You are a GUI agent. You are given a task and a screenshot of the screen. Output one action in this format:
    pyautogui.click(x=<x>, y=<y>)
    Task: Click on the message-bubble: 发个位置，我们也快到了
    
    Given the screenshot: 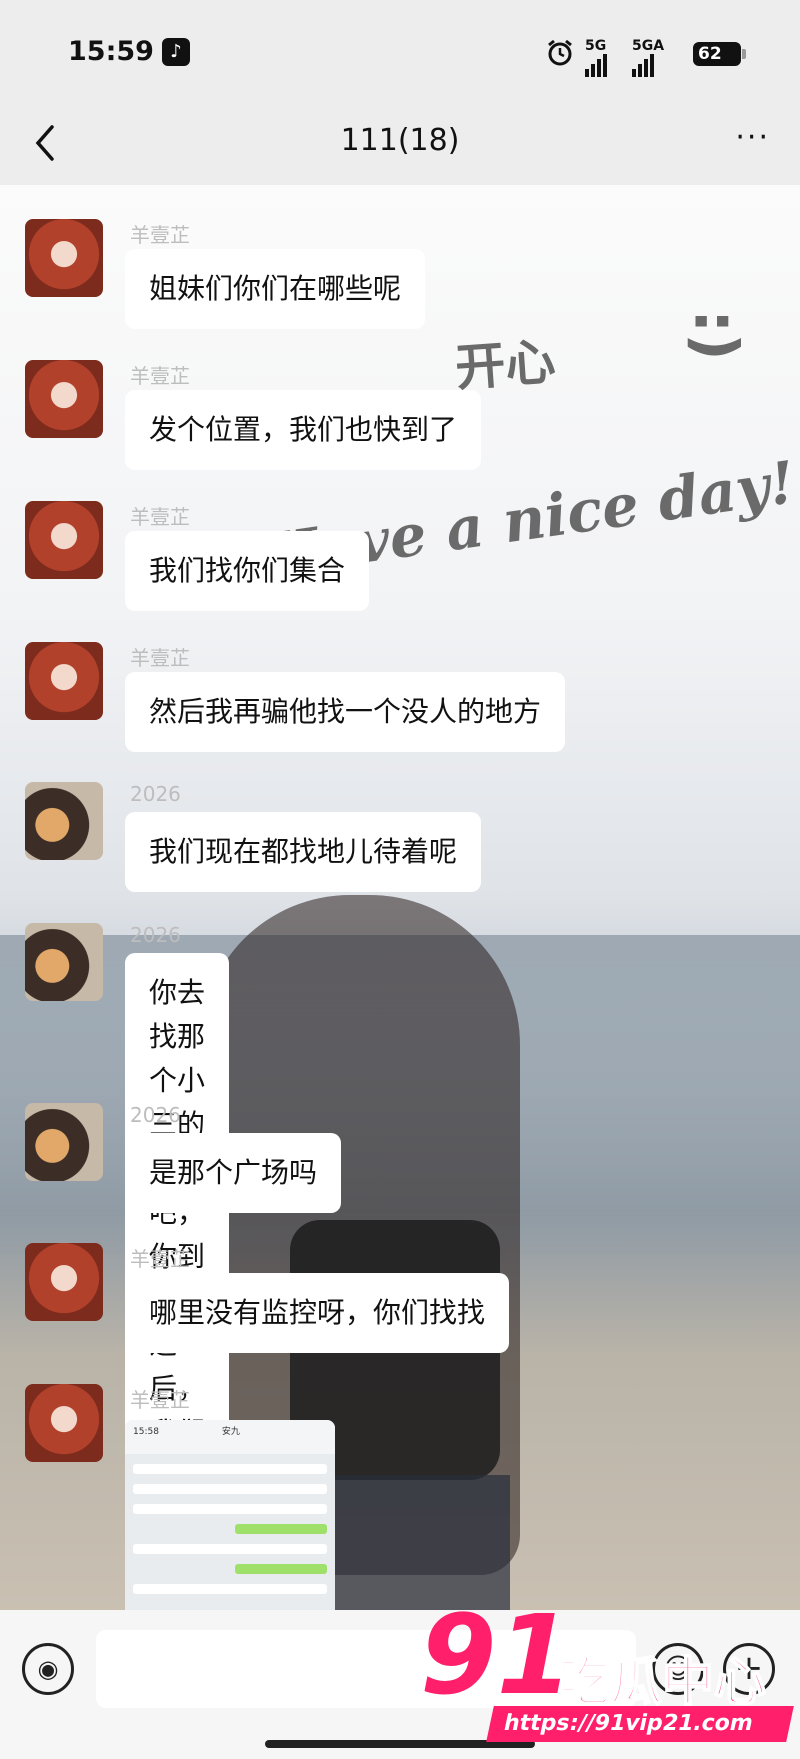 What is the action you would take?
    pyautogui.click(x=303, y=430)
    